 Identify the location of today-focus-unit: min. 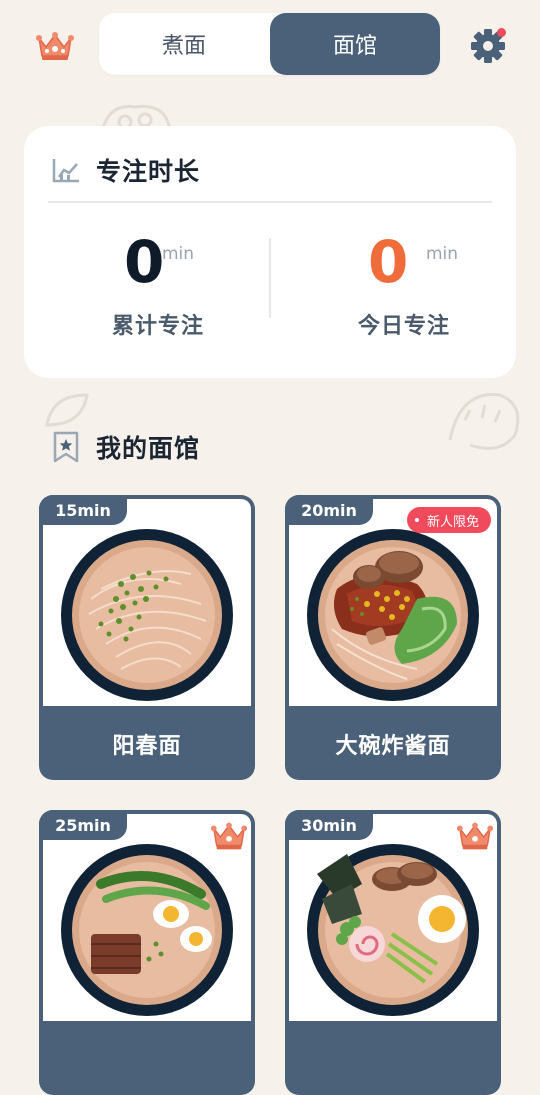
(442, 254).